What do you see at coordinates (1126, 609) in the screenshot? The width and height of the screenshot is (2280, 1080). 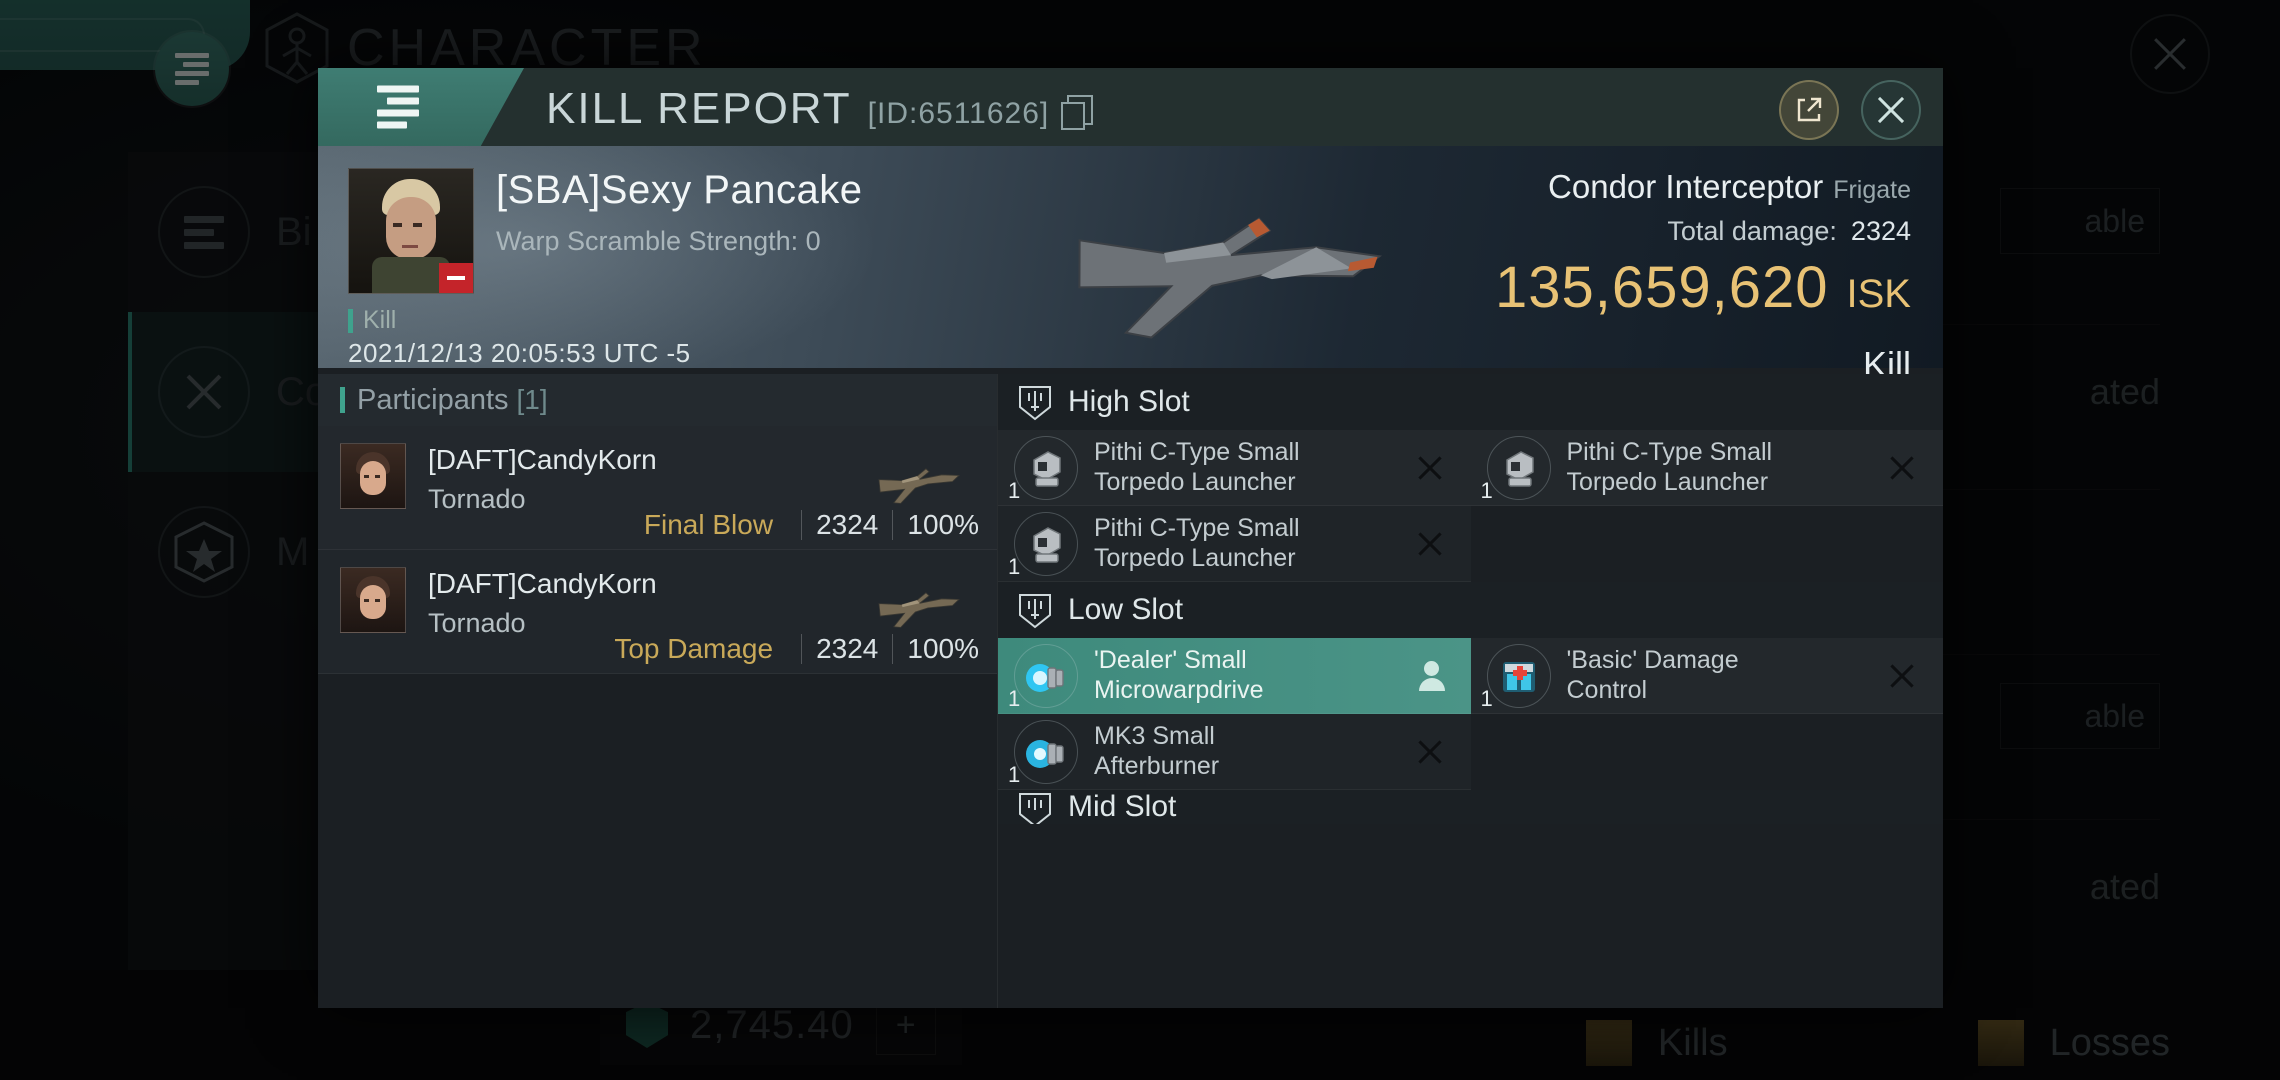 I see `section-label: Low Slot` at bounding box center [1126, 609].